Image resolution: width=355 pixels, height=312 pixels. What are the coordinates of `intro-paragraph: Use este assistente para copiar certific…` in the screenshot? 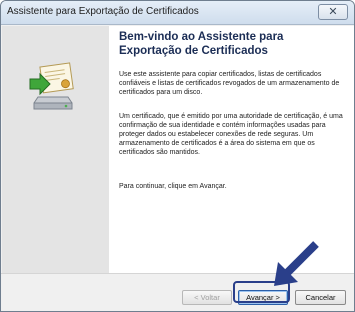 It's located at (229, 83).